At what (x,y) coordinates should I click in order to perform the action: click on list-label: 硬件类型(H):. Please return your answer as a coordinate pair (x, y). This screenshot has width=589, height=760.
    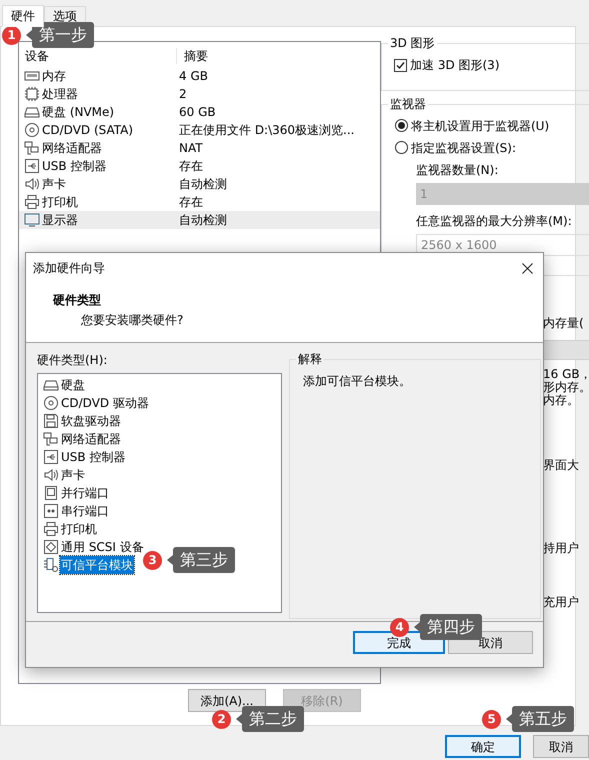
    Looking at the image, I should click on (72, 360).